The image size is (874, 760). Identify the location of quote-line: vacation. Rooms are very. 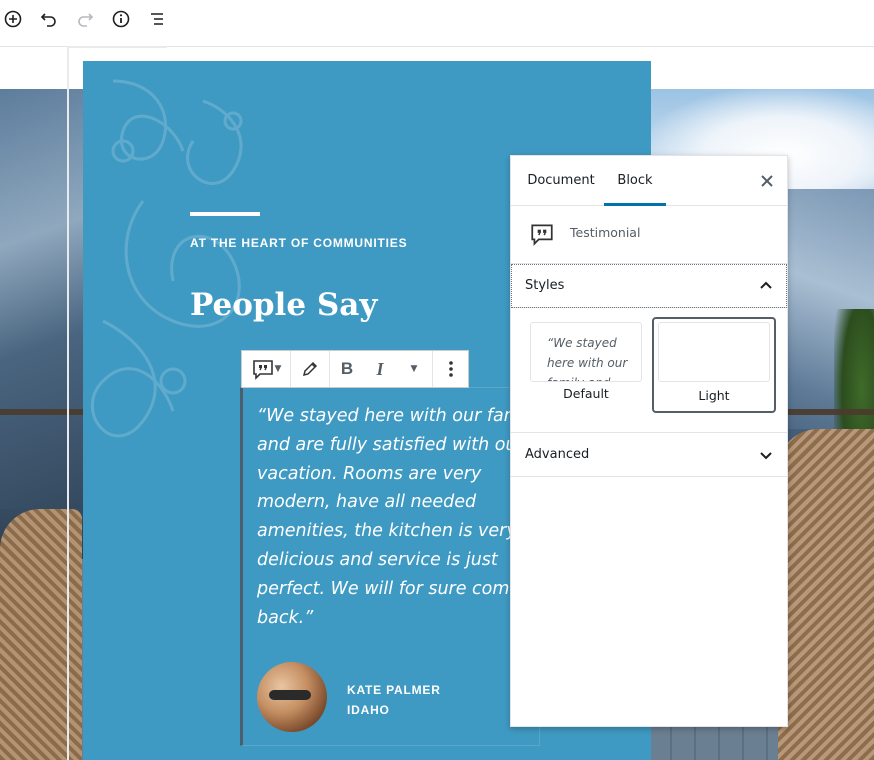
(369, 473).